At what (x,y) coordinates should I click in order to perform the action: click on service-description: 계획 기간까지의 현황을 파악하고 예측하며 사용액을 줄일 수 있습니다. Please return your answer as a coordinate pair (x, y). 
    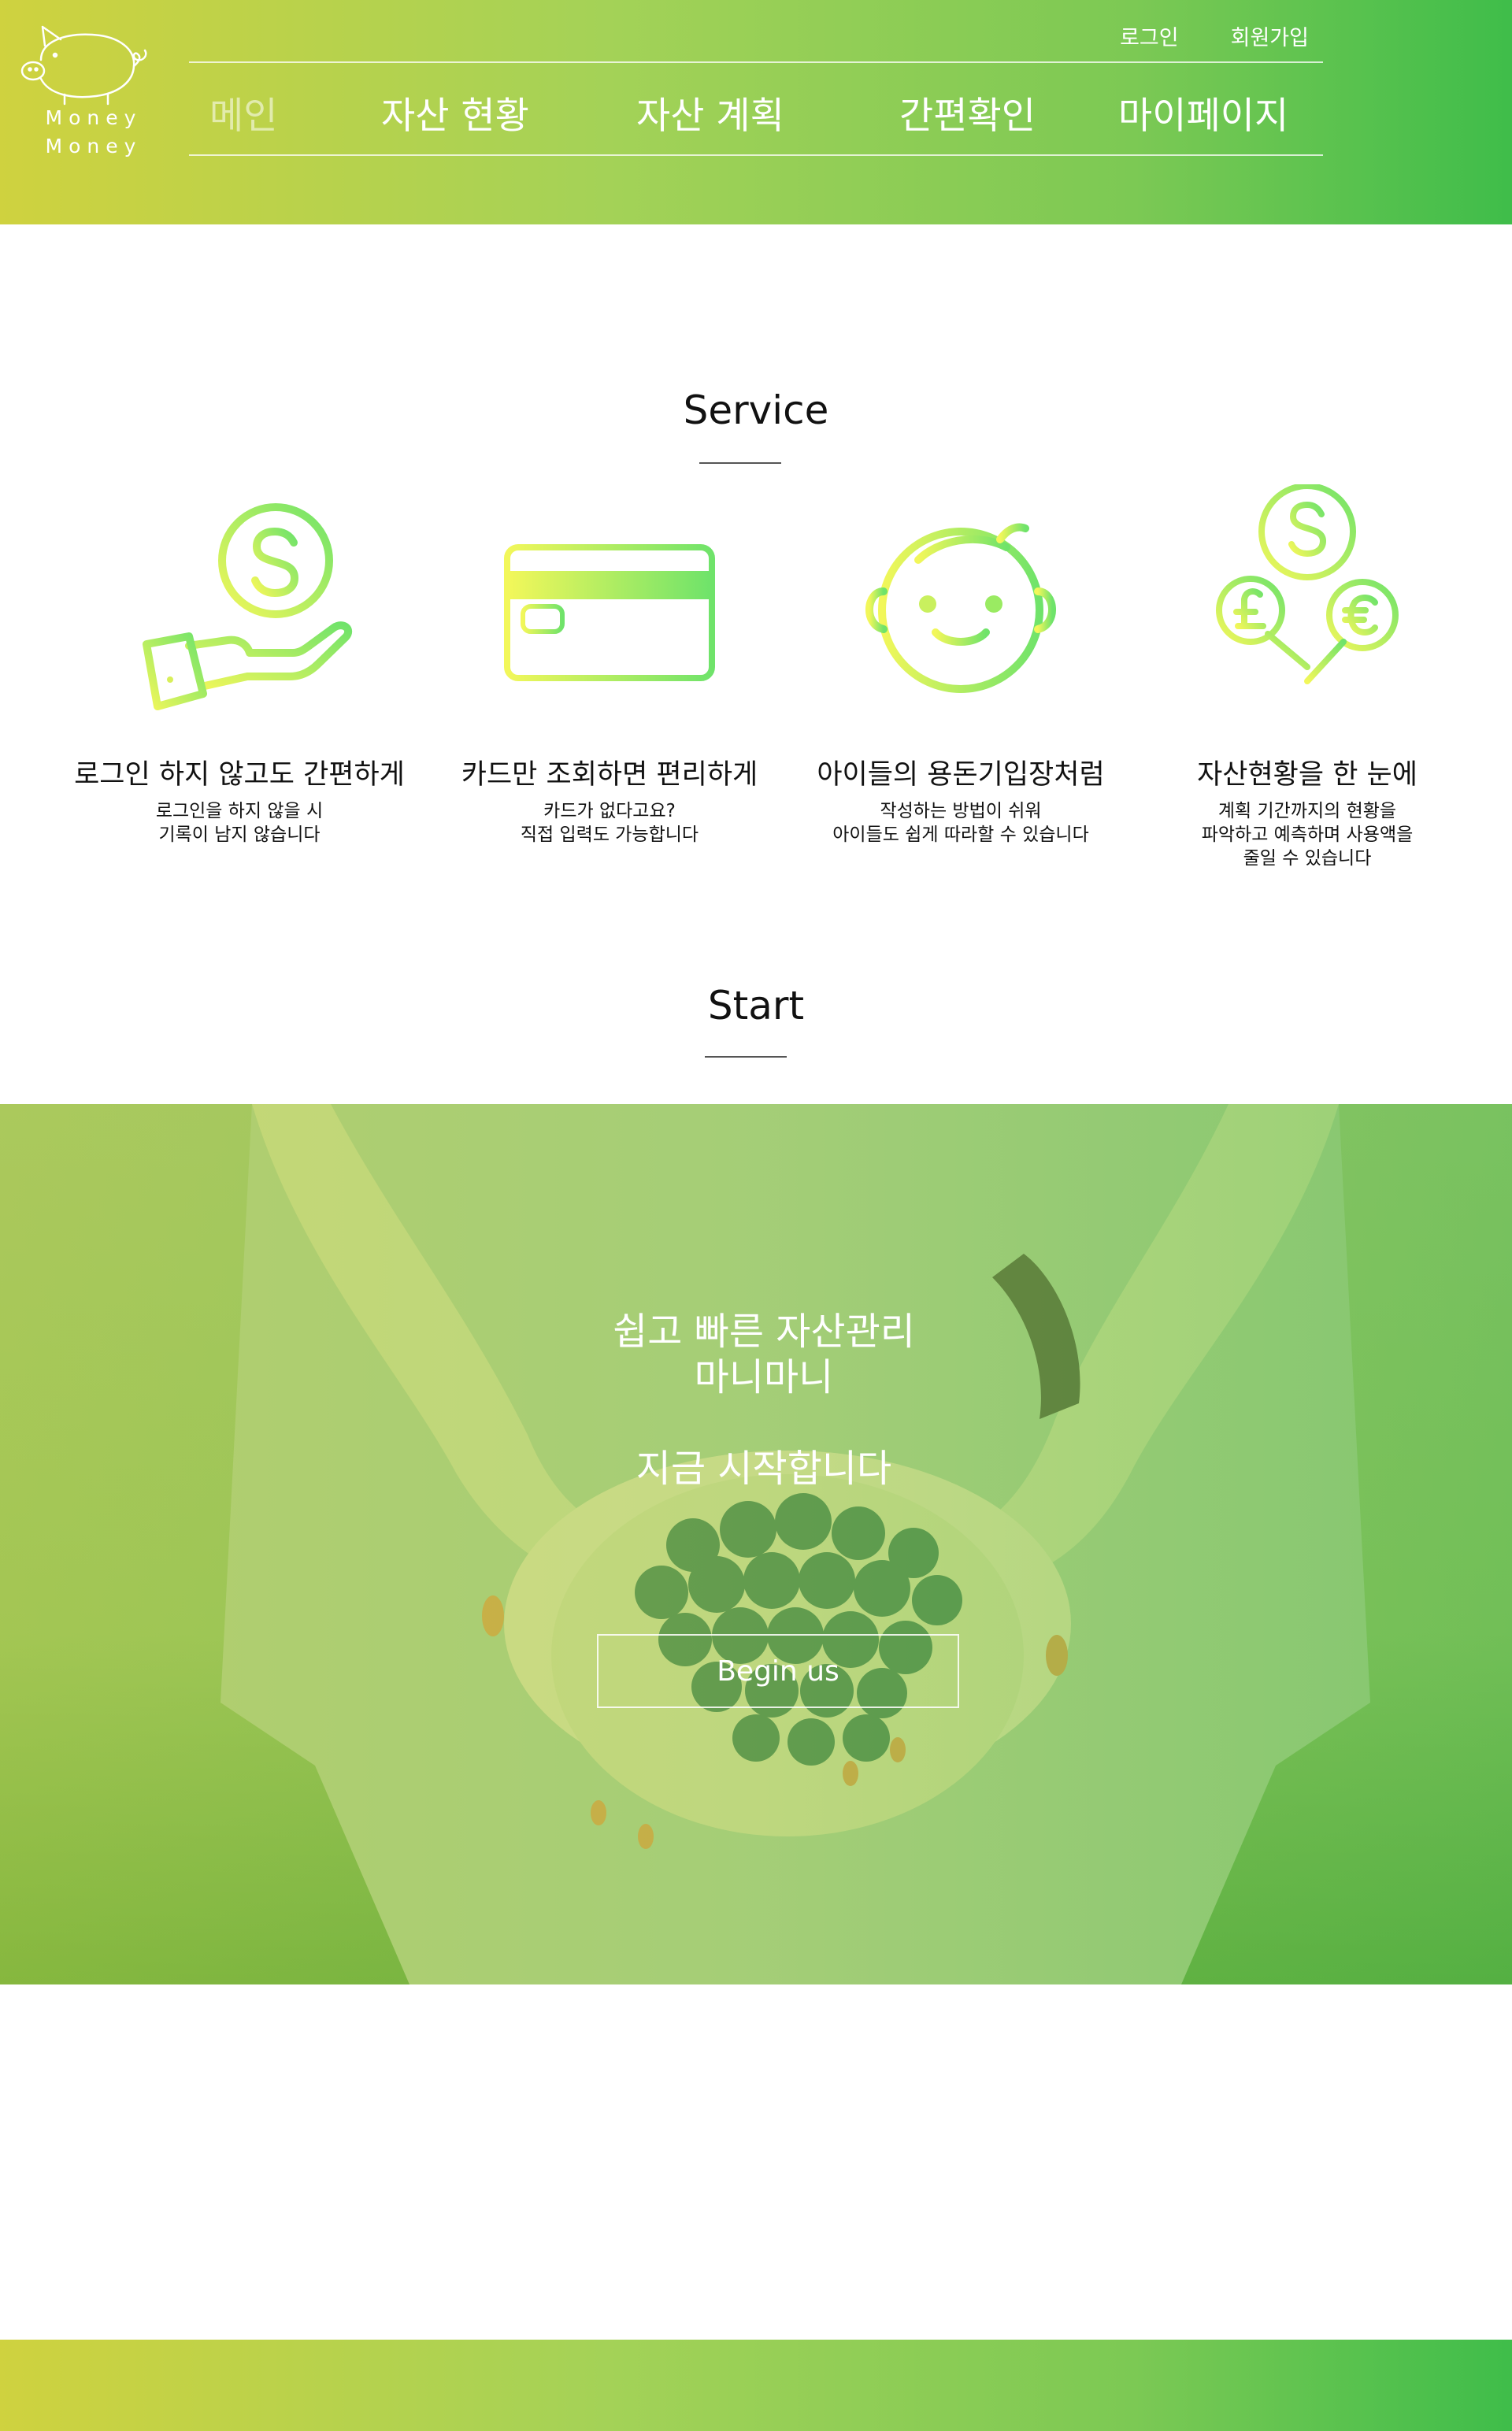
    Looking at the image, I should click on (1307, 835).